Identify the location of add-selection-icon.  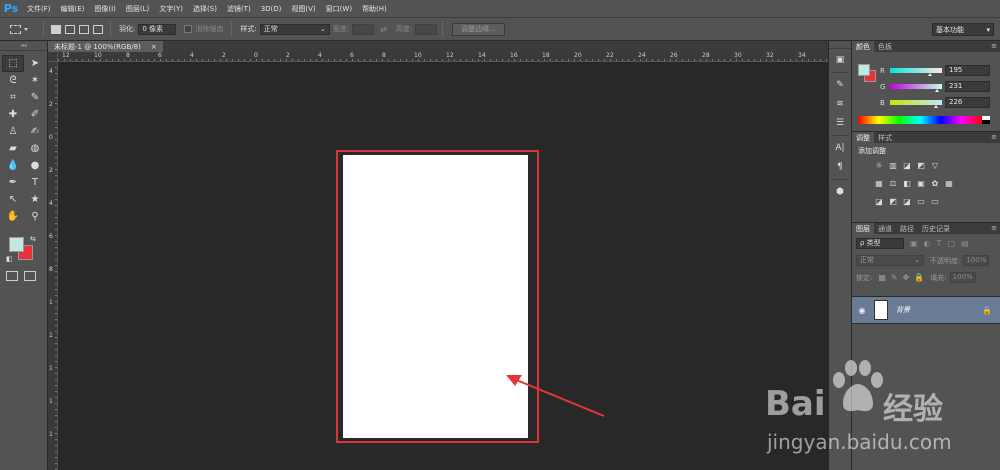
(70, 29).